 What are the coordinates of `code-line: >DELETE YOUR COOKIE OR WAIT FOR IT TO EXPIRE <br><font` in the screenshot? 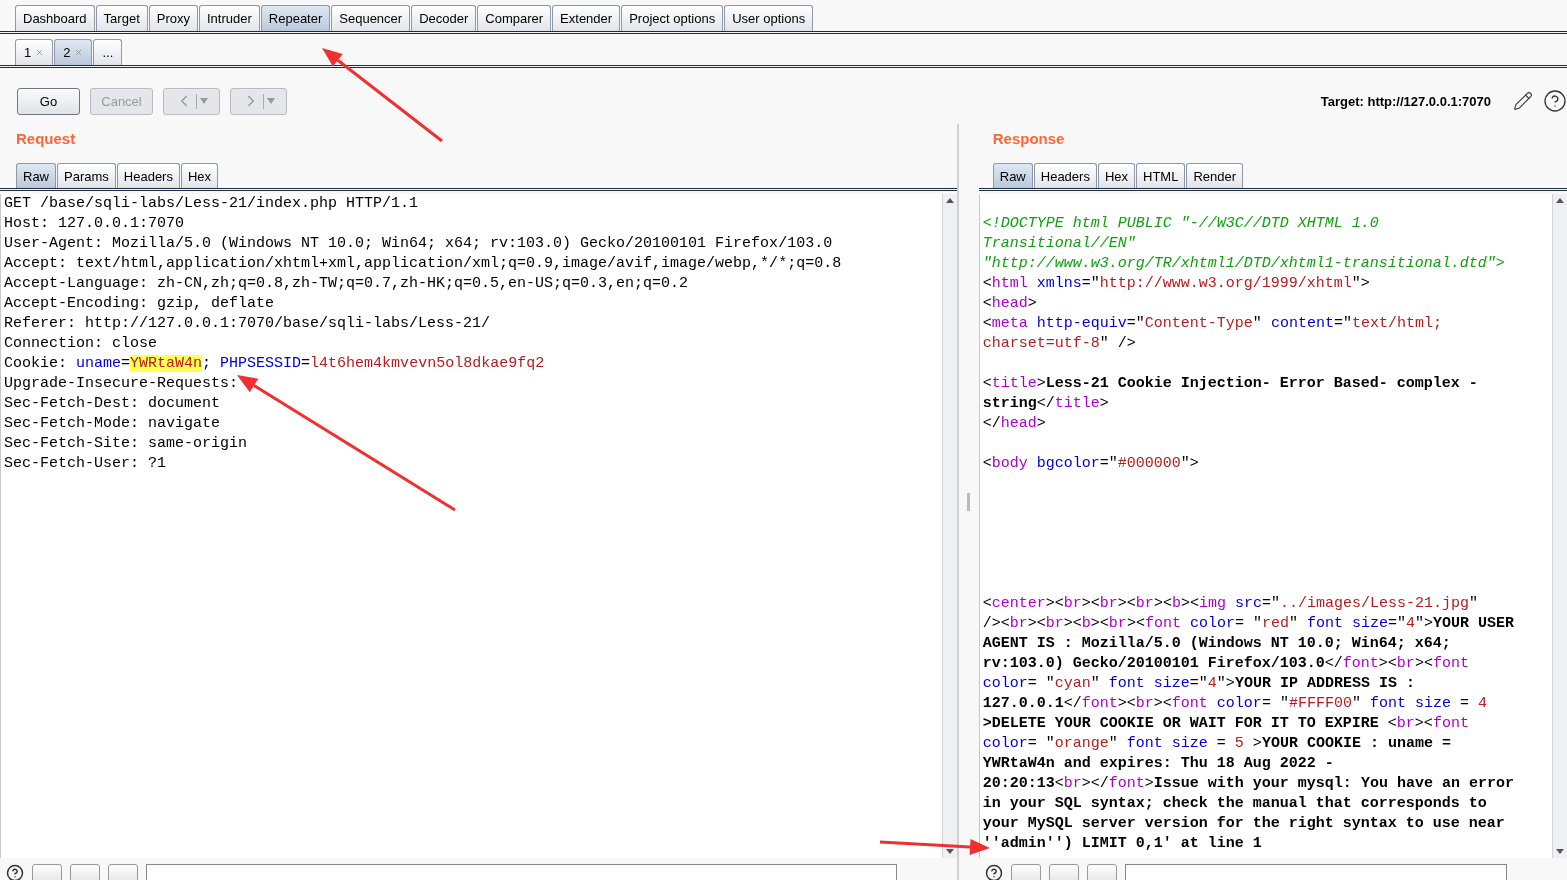 It's located at (1226, 724).